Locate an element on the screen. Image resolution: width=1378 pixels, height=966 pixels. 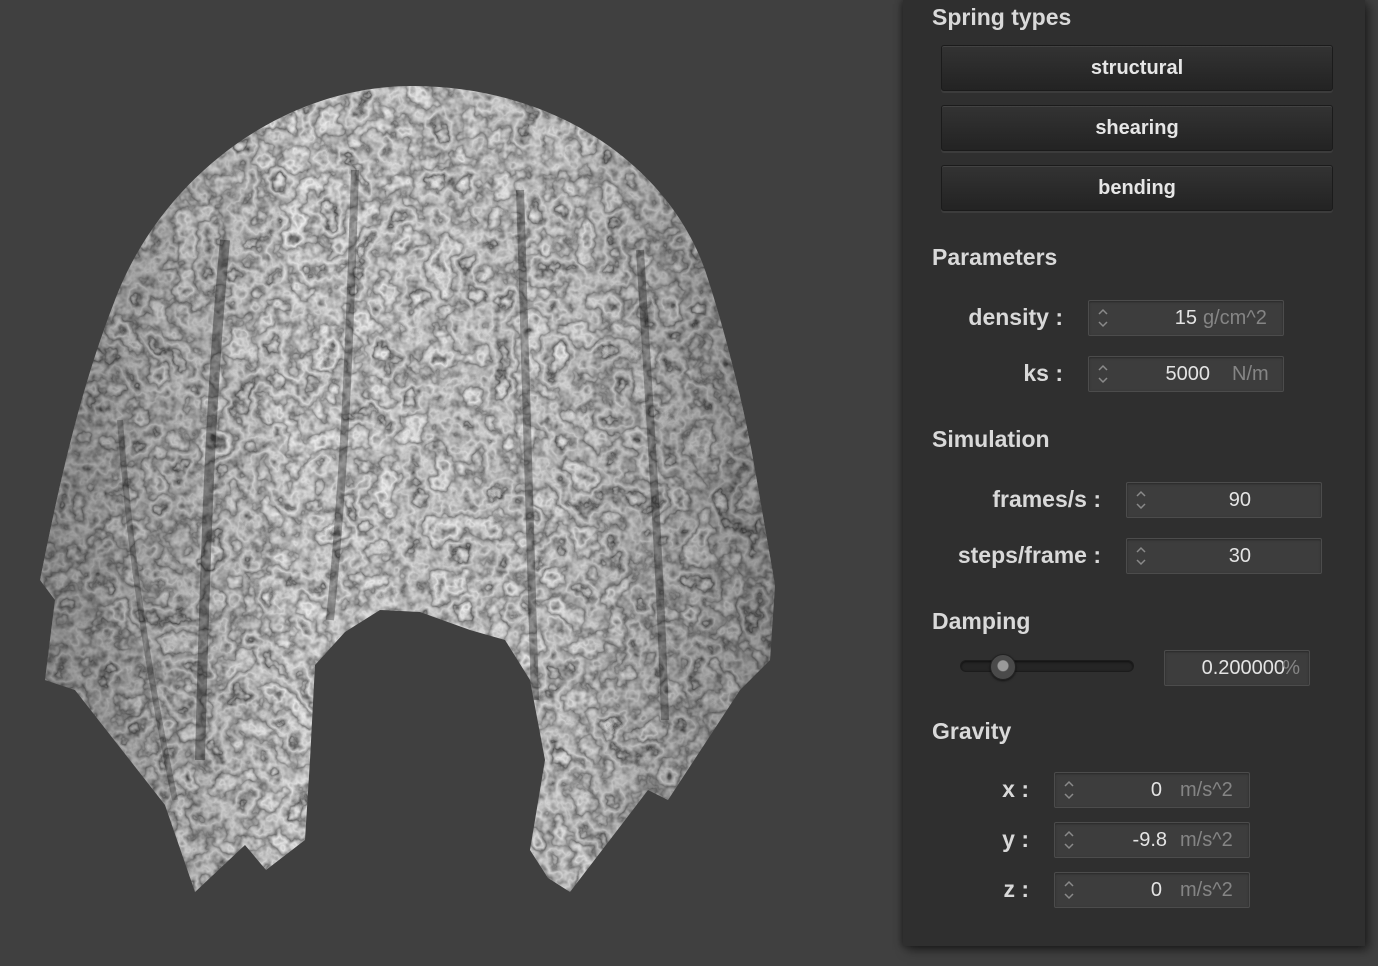
gravity-x-spinbox: 0 m/s^2 is located at coordinates (1152, 790).